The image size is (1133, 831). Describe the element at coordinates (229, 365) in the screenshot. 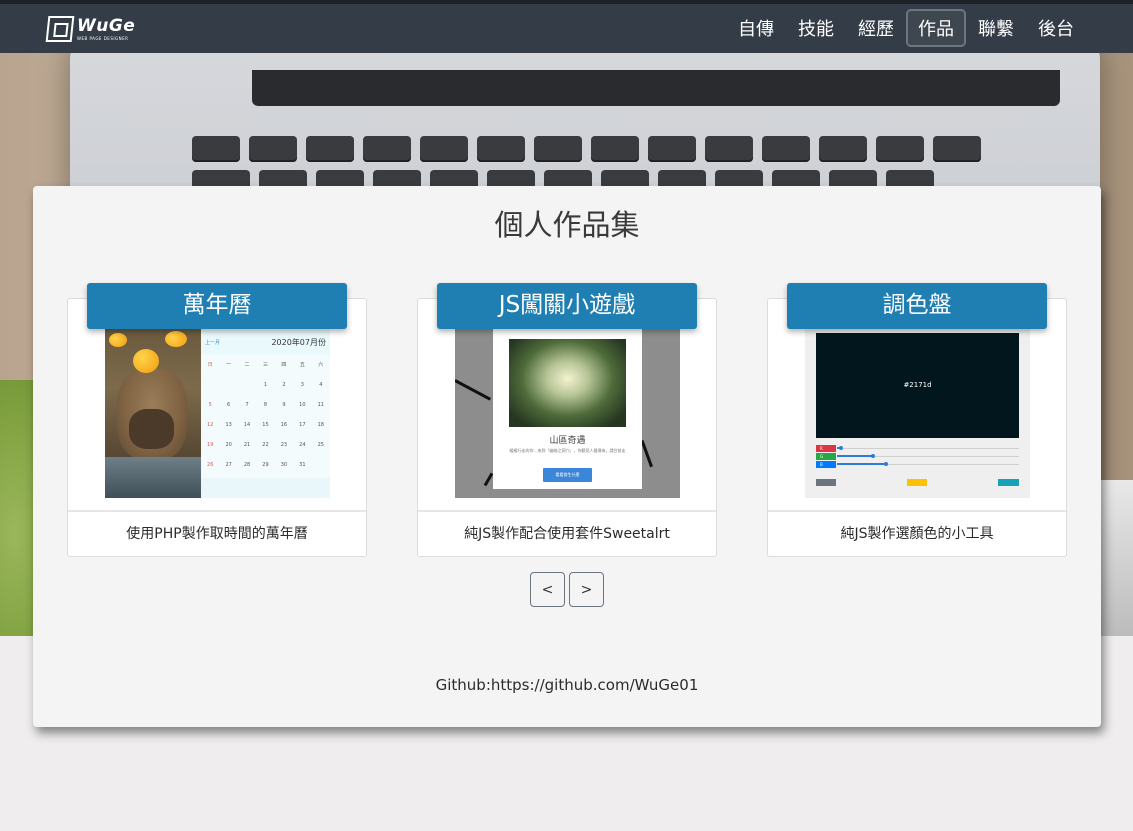

I see `calendar-weekday: 一` at that location.